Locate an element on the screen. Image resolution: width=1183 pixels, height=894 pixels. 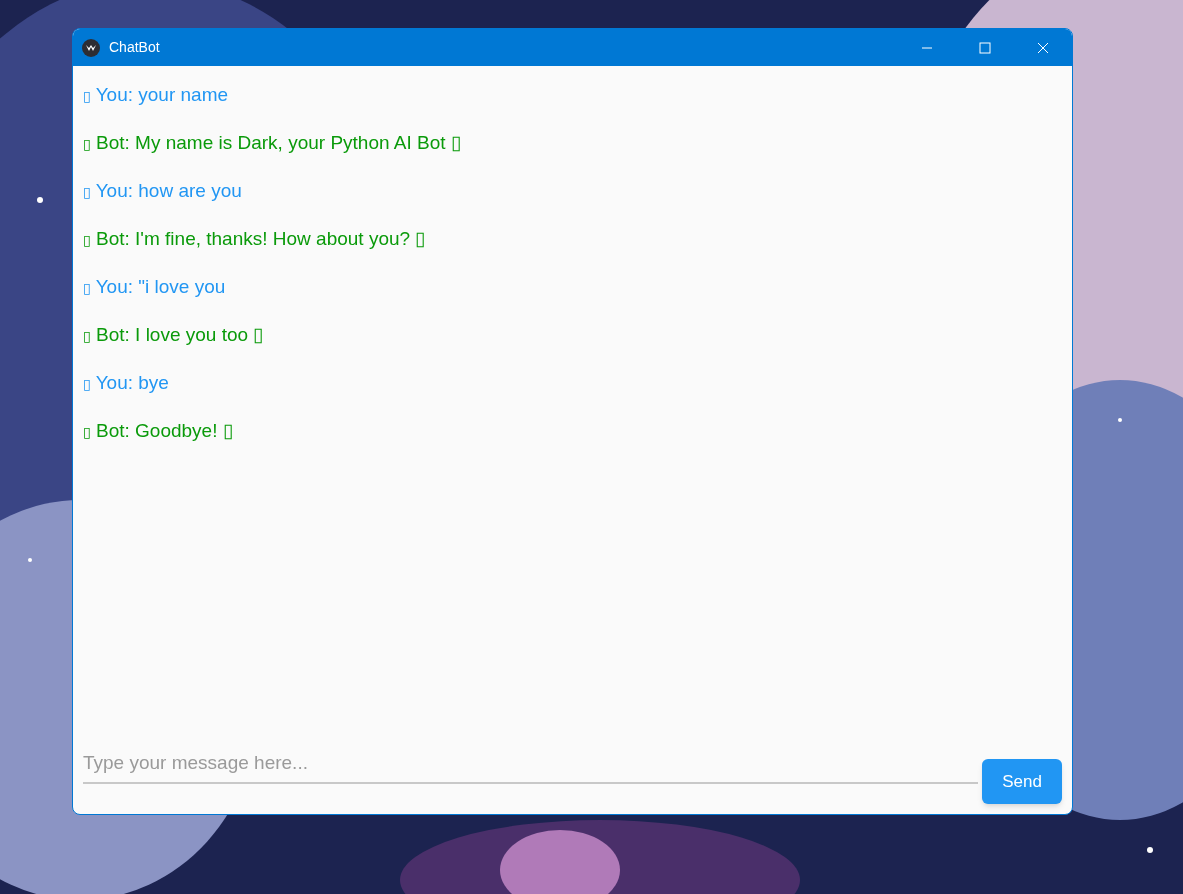
window-title: ChatBot is located at coordinates (134, 47).